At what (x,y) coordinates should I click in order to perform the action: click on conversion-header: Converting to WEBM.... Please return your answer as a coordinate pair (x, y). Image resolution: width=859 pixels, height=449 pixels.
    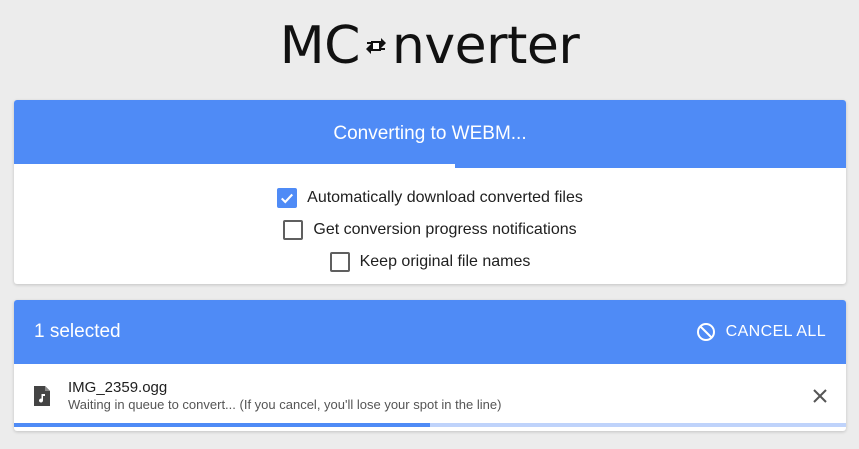
    Looking at the image, I should click on (430, 134).